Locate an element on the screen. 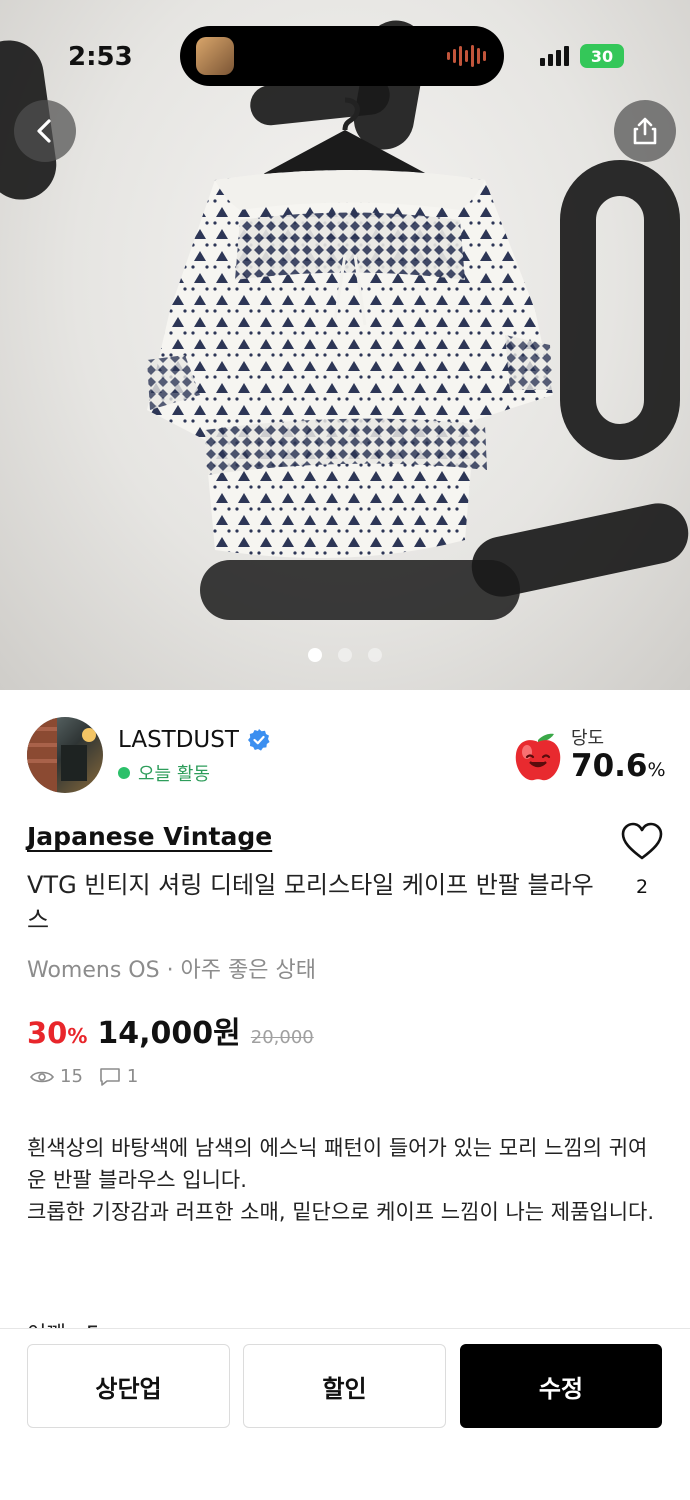  online-dot-icon is located at coordinates (124, 773).